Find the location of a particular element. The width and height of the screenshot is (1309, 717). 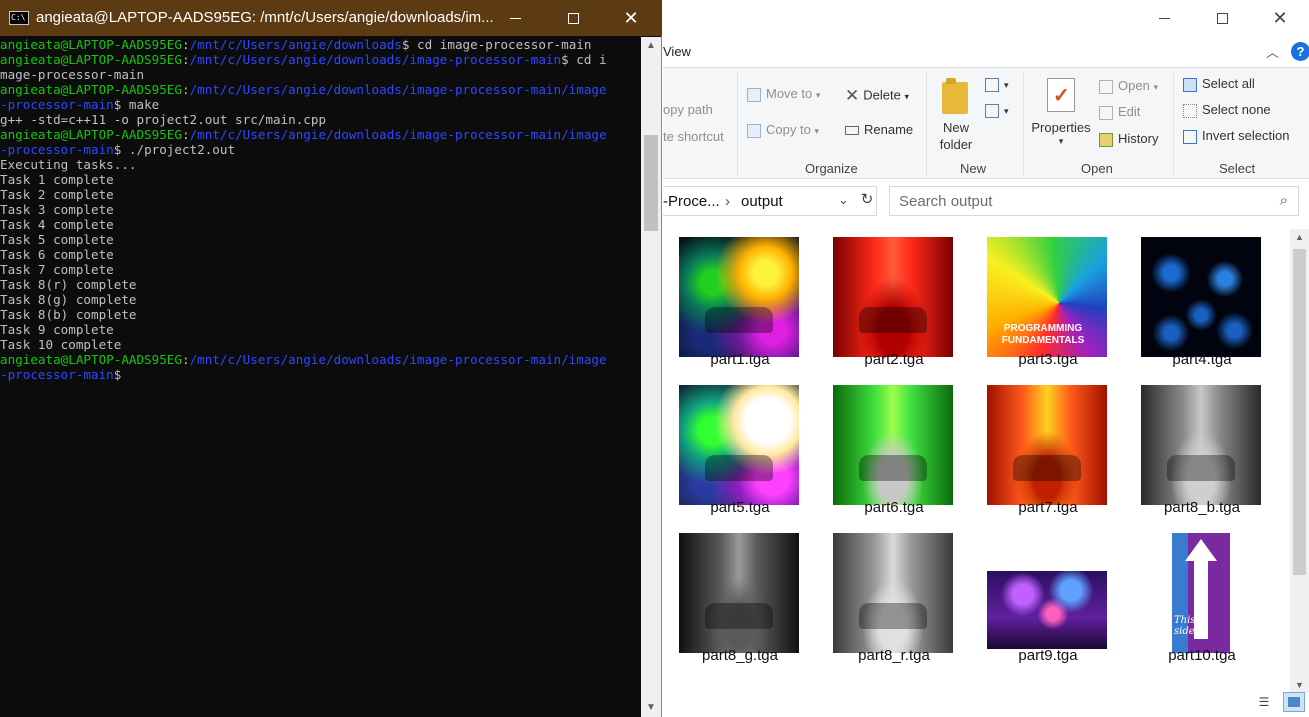

file-item: part6.tga is located at coordinates (894, 449).